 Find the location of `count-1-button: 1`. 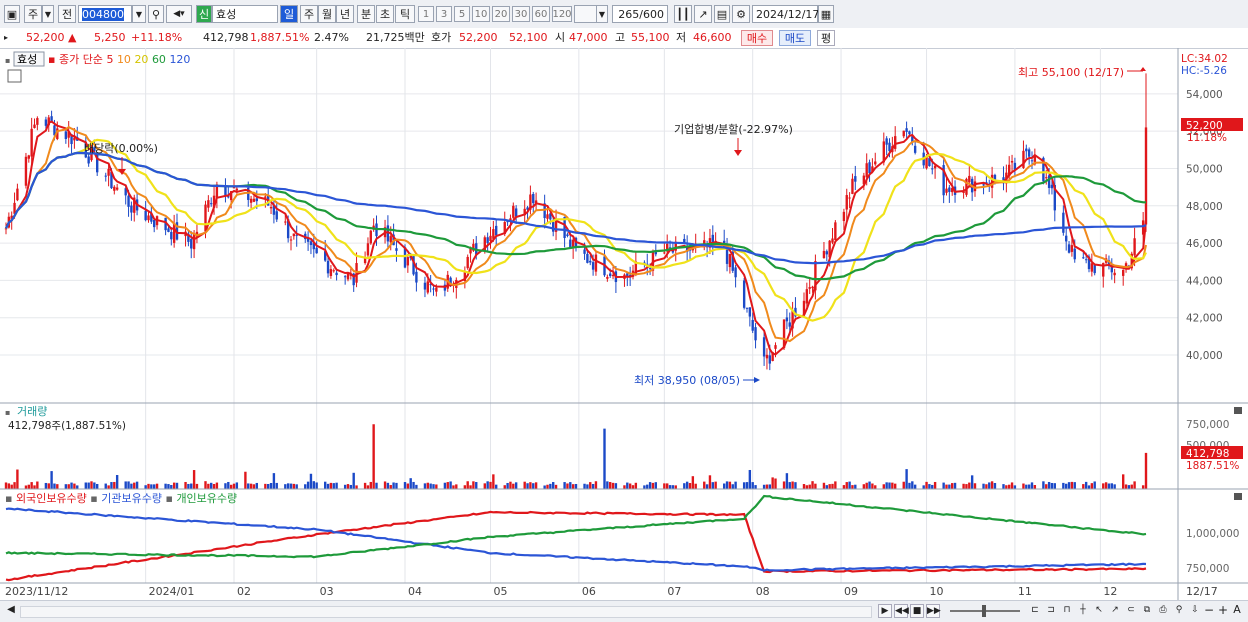

count-1-button: 1 is located at coordinates (426, 14).